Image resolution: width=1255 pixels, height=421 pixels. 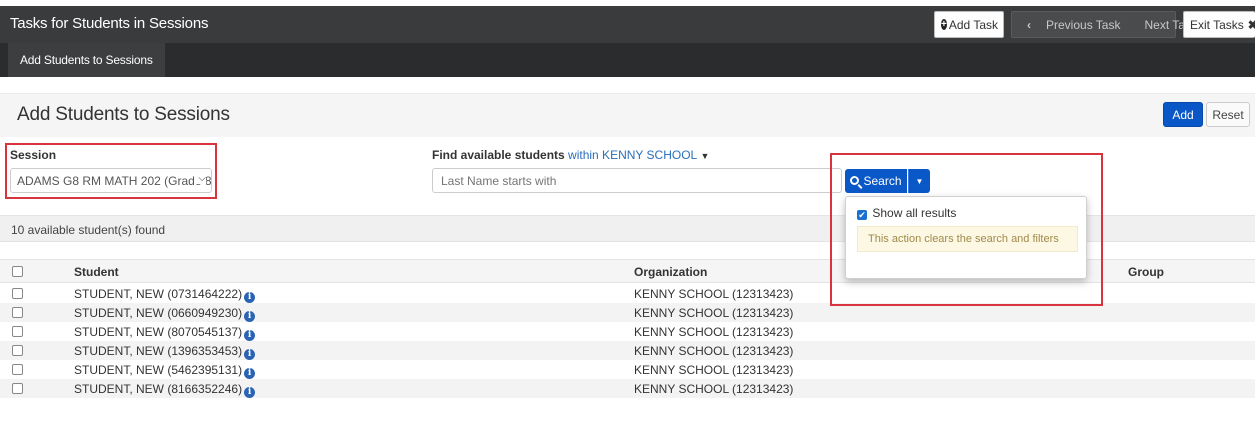 I want to click on student-name: STUDENT, NEW (5462395131), so click(x=158, y=370).